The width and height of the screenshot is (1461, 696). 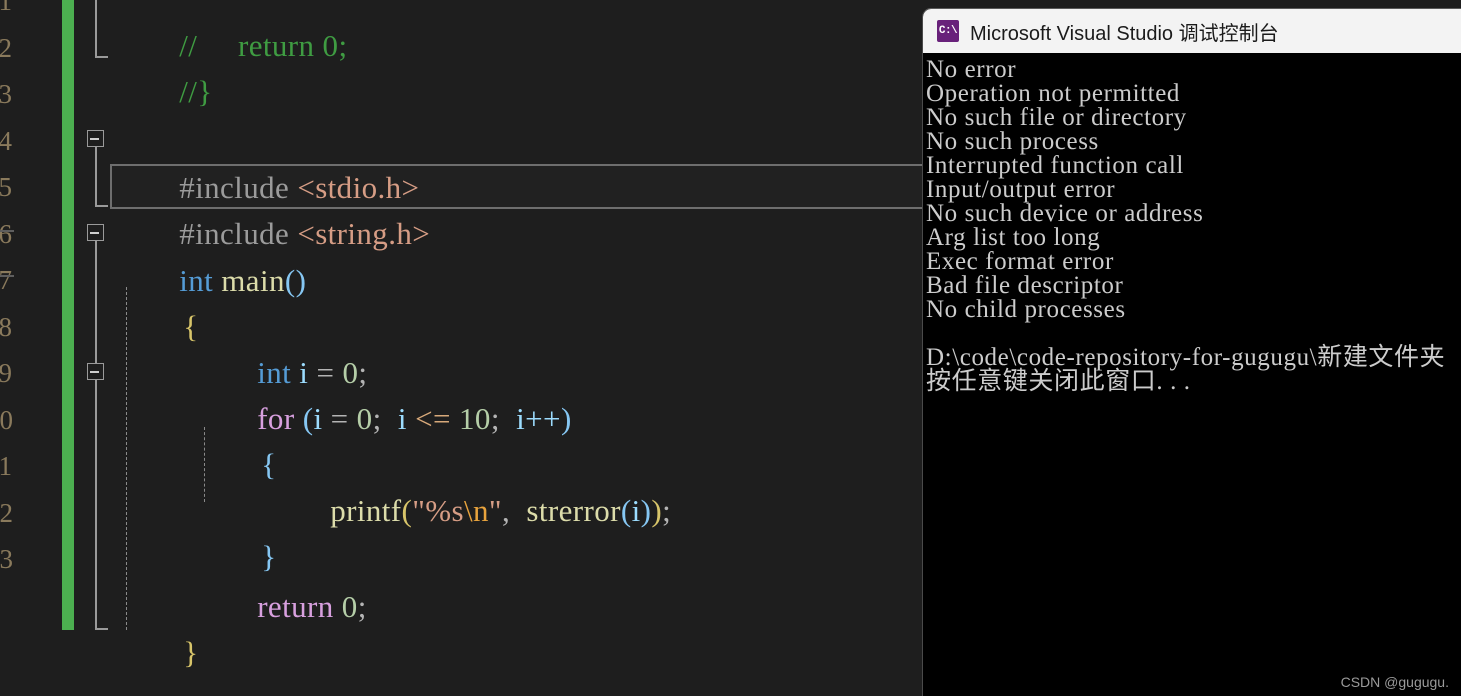 What do you see at coordinates (506, 510) in the screenshot?
I see `comma-token: ,` at bounding box center [506, 510].